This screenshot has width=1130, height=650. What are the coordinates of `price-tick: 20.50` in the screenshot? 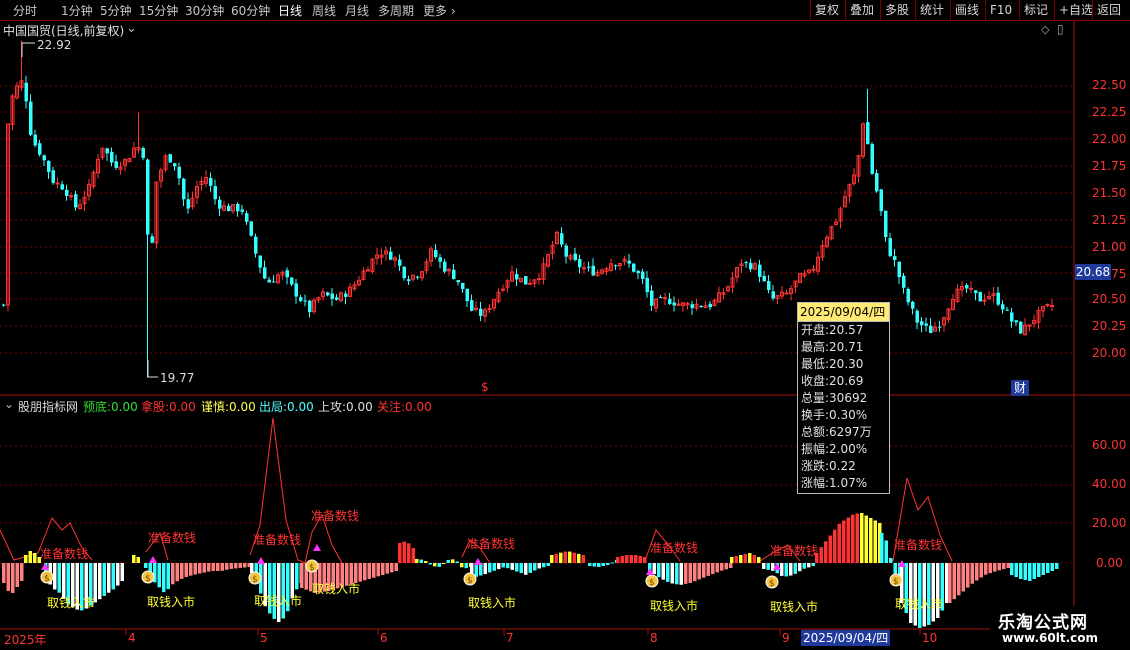 It's located at (1109, 299).